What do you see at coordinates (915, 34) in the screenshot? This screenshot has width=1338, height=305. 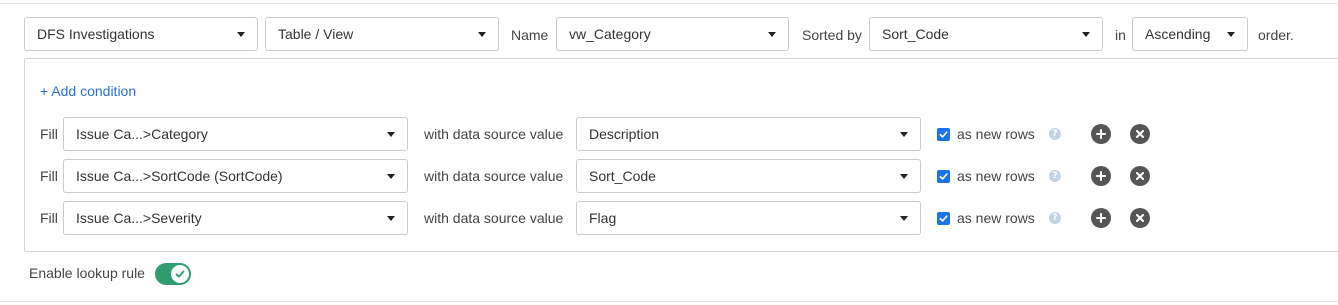 I see `sort-field-select-value: Sort_Code` at bounding box center [915, 34].